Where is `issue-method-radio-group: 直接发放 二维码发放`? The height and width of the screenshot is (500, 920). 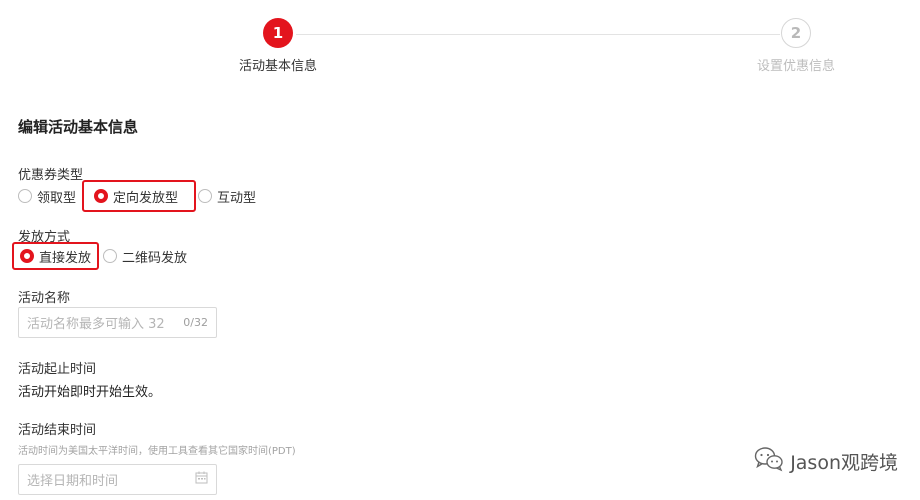
issue-method-radio-group: 直接发放 二维码发放 is located at coordinates (99, 256).